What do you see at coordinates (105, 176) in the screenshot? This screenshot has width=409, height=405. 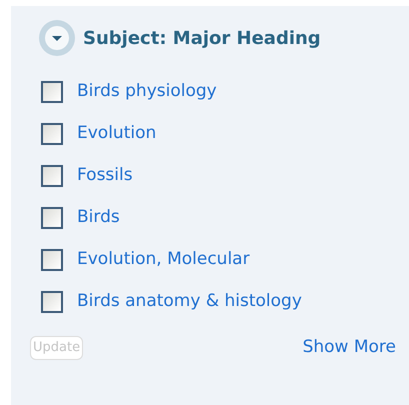 I see `facet-link: Fossils` at bounding box center [105, 176].